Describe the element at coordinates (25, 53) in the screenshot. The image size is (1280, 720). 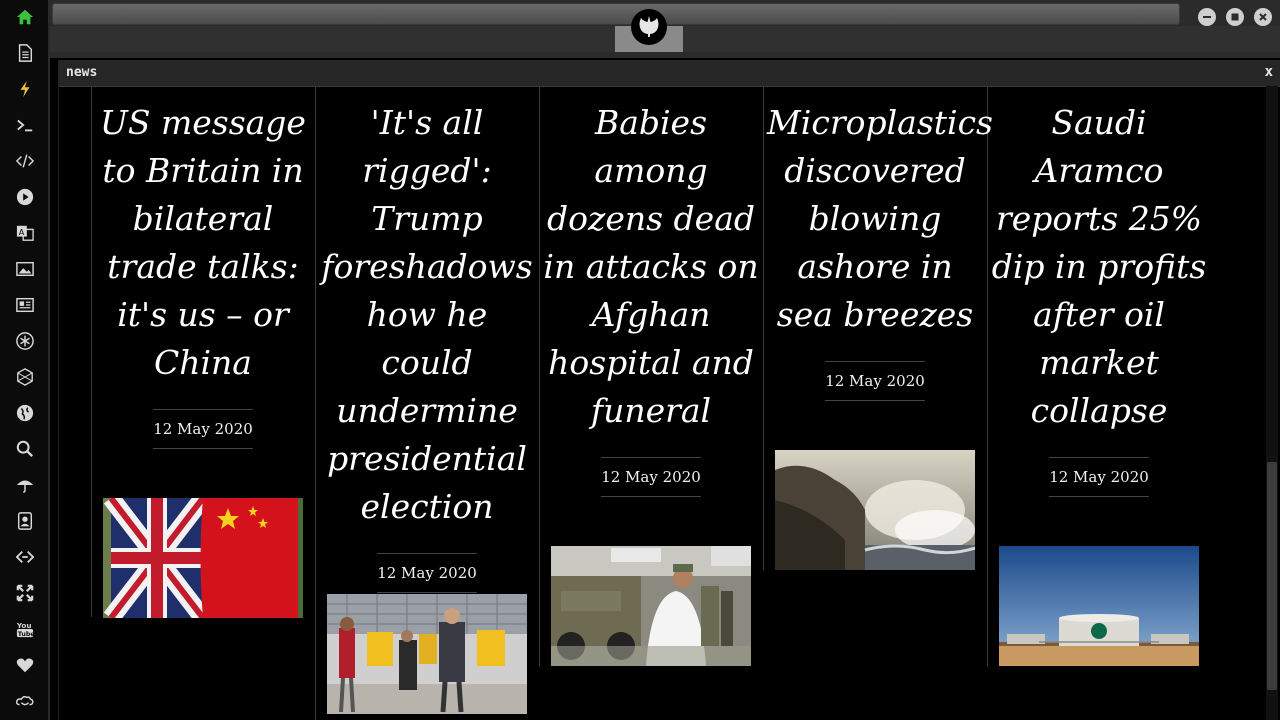
I see `document-icon` at that location.